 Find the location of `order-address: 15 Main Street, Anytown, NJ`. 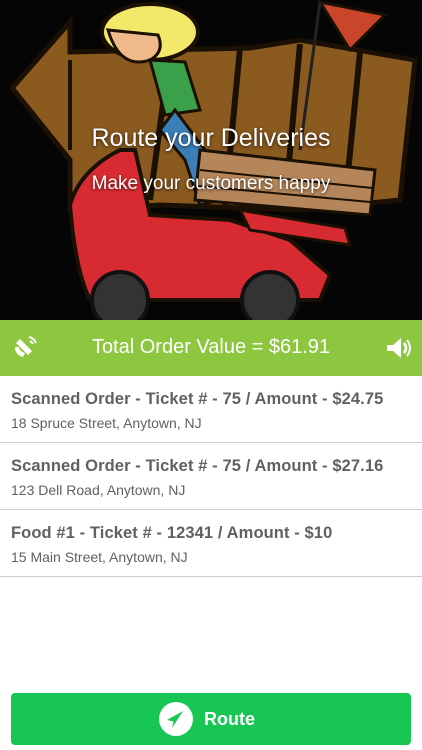

order-address: 15 Main Street, Anytown, NJ is located at coordinates (99, 557).